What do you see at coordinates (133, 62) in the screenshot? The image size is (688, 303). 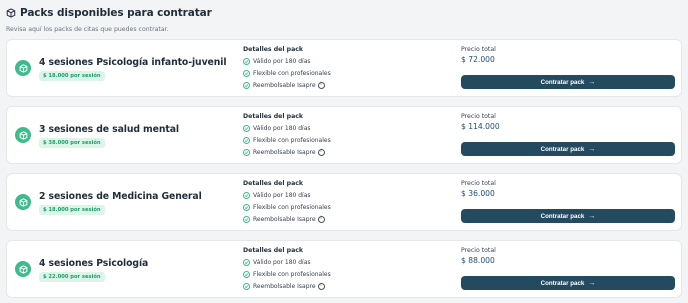 I see `pack-name: 4 sesiones Psicología infanto-juvenil` at bounding box center [133, 62].